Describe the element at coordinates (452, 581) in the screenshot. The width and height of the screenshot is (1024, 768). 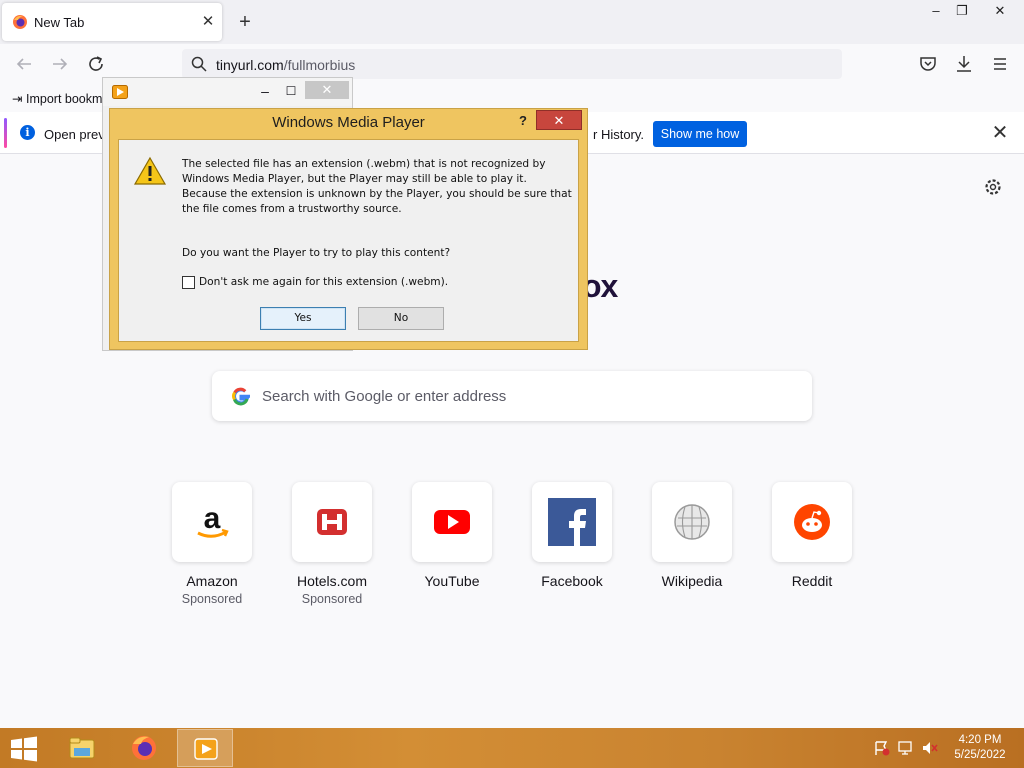
I see `shortcut-name: YouTube` at that location.